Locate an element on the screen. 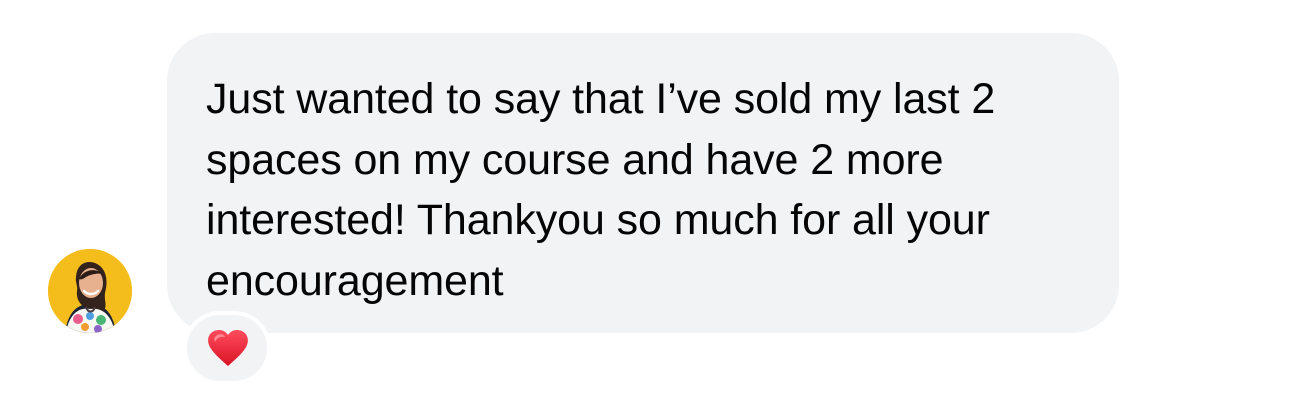 This screenshot has width=1290, height=415. reaction-pill is located at coordinates (227, 348).